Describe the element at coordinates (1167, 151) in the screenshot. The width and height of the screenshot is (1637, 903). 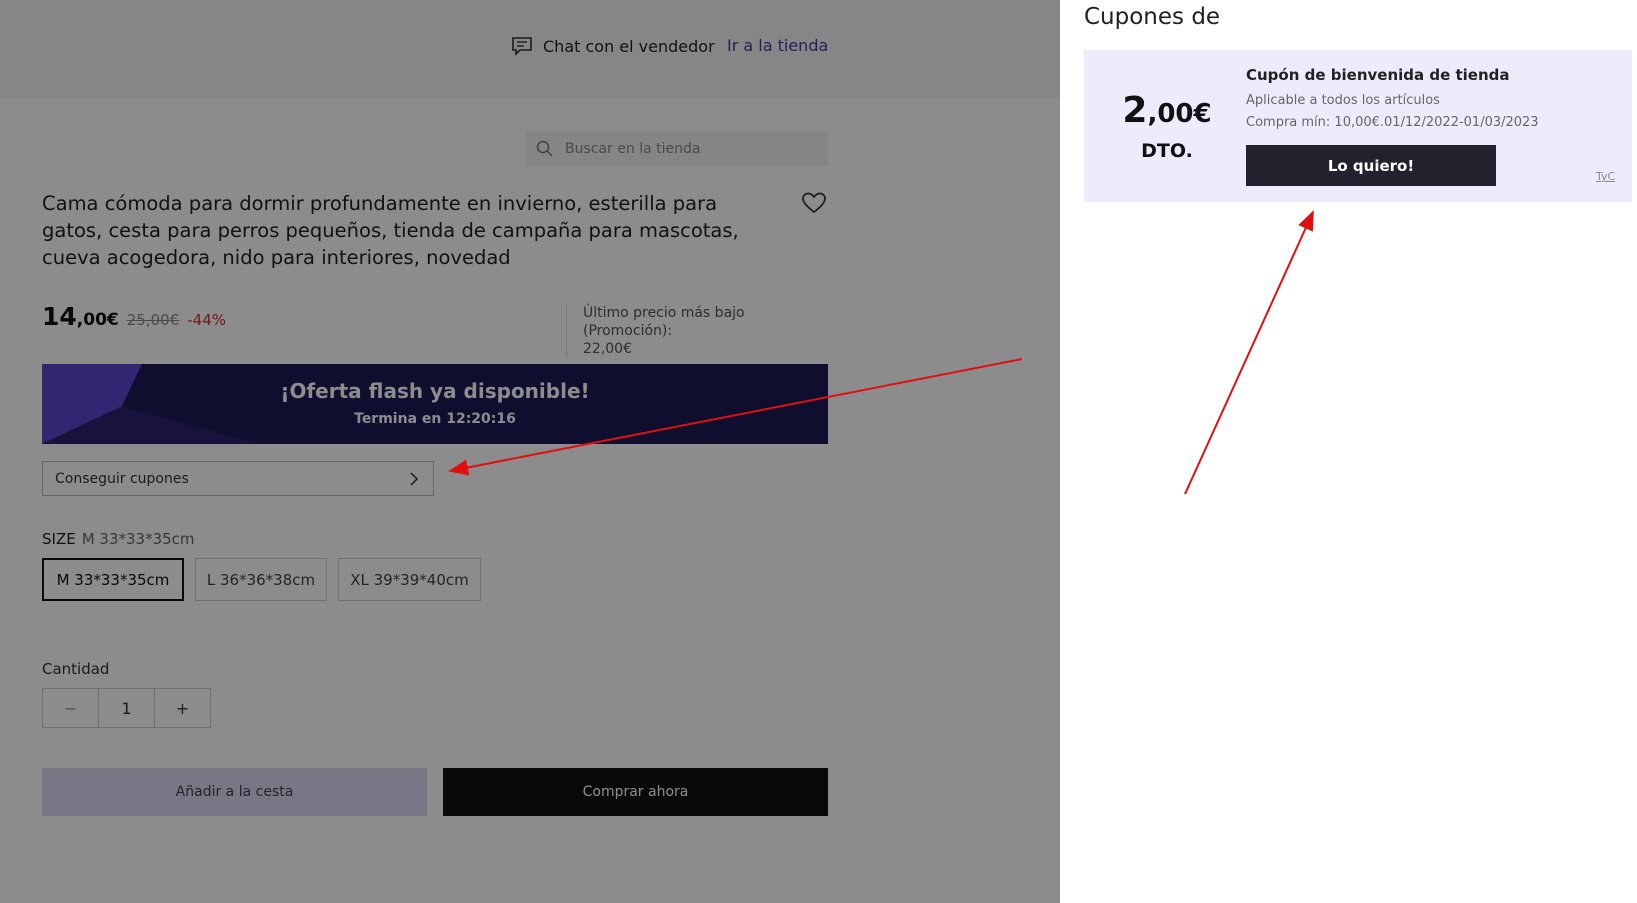
I see `coupon-discount-label: DTO.` at that location.